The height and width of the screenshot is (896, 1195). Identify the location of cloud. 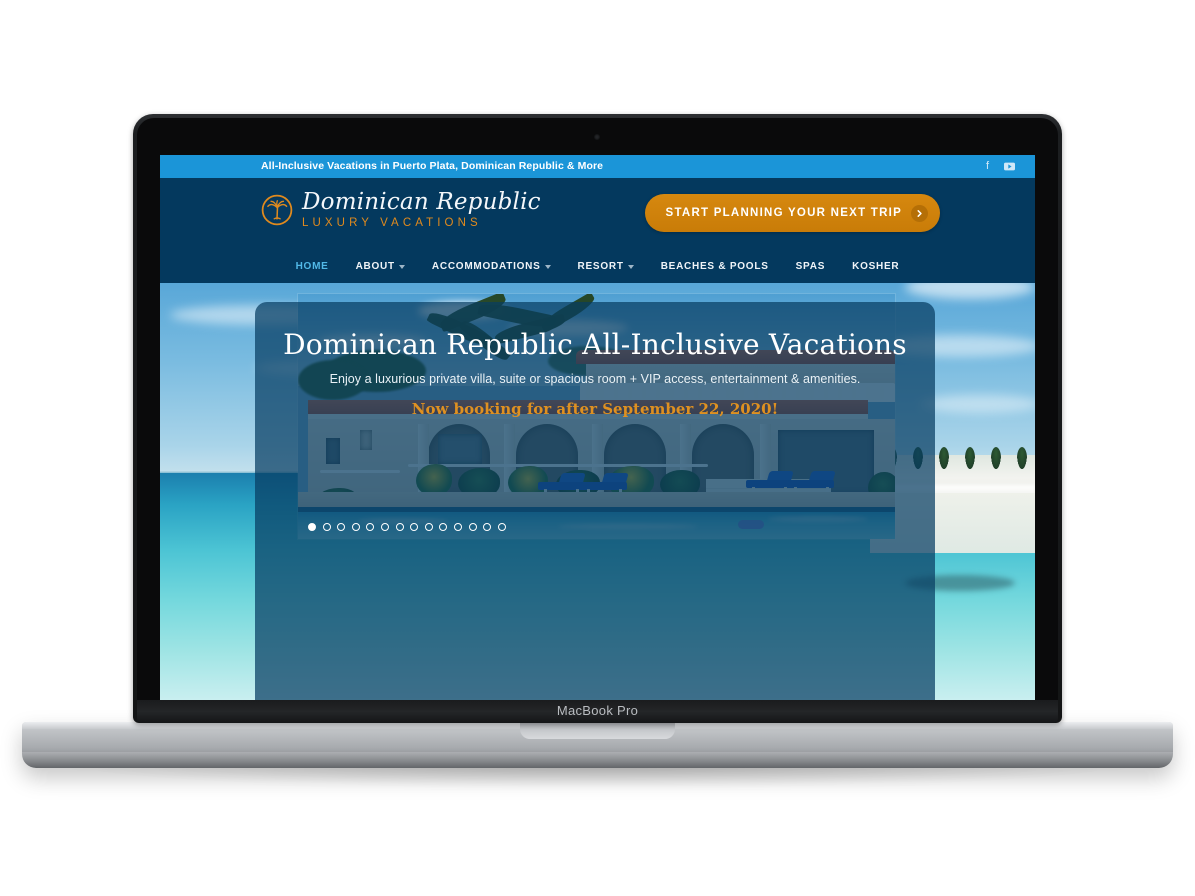
(977, 404).